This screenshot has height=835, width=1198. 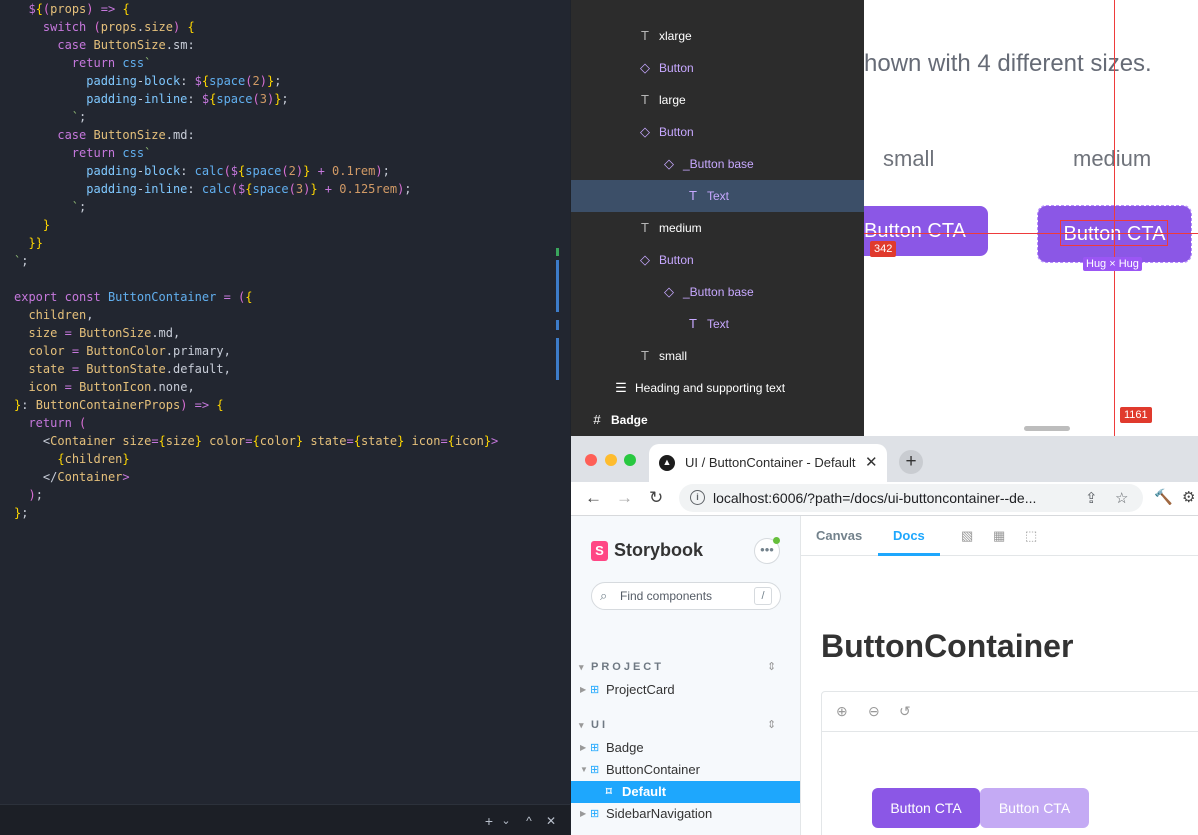 I want to click on code-line: ${(props) => {, so click(x=280, y=9).